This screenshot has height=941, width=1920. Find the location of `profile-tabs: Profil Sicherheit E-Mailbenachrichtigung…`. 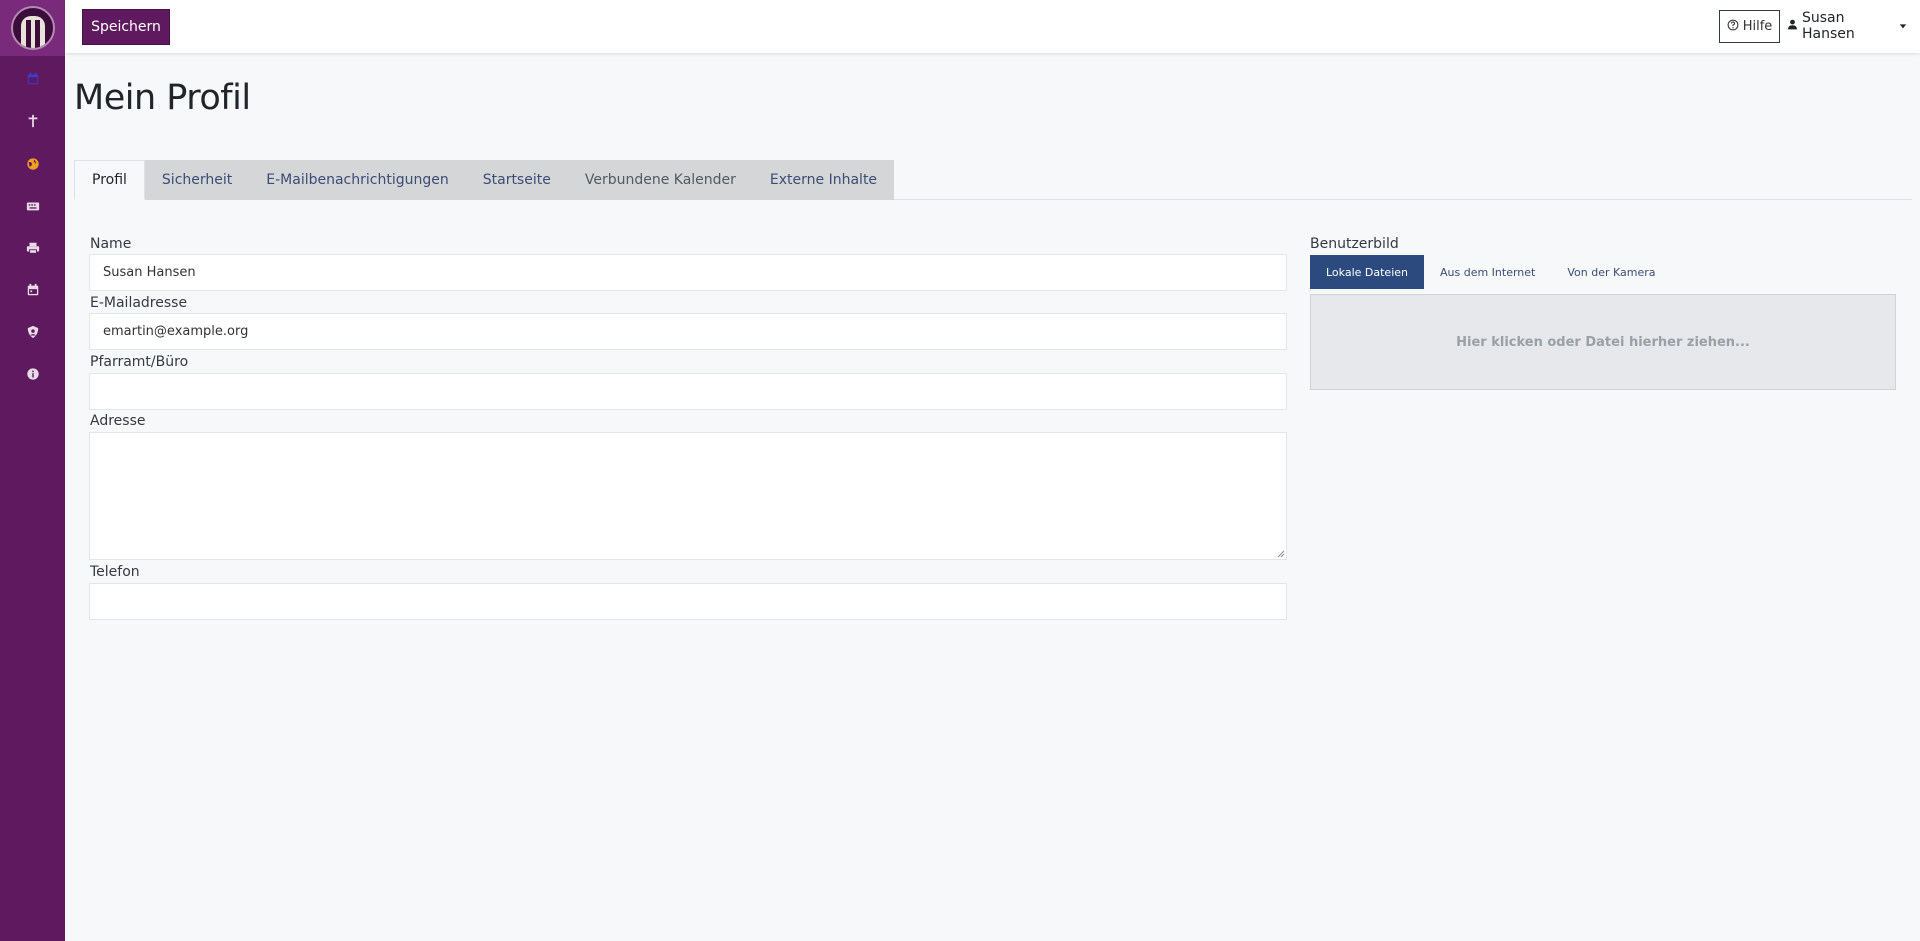

profile-tabs: Profil Sicherheit E-Mailbenachrichtigung… is located at coordinates (484, 180).